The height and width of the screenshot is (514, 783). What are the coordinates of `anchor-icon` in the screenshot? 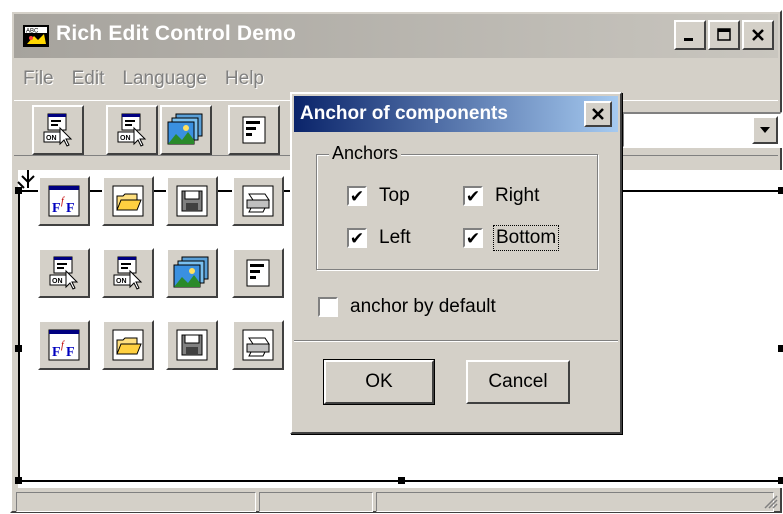 It's located at (26, 179).